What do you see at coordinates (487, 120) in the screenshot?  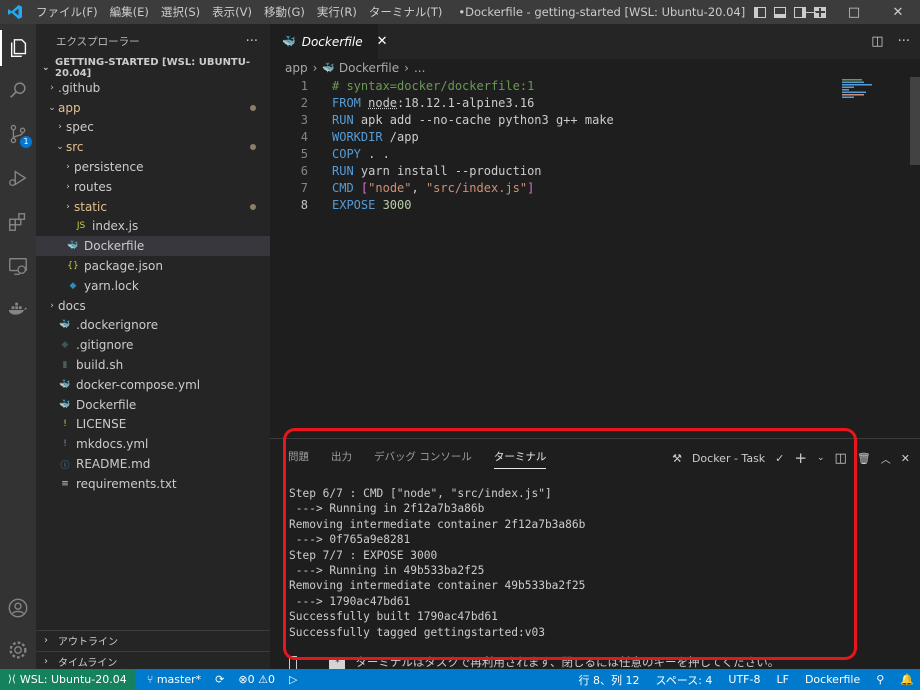 I see `code-token: apk add --no-cache python3 g++ make` at bounding box center [487, 120].